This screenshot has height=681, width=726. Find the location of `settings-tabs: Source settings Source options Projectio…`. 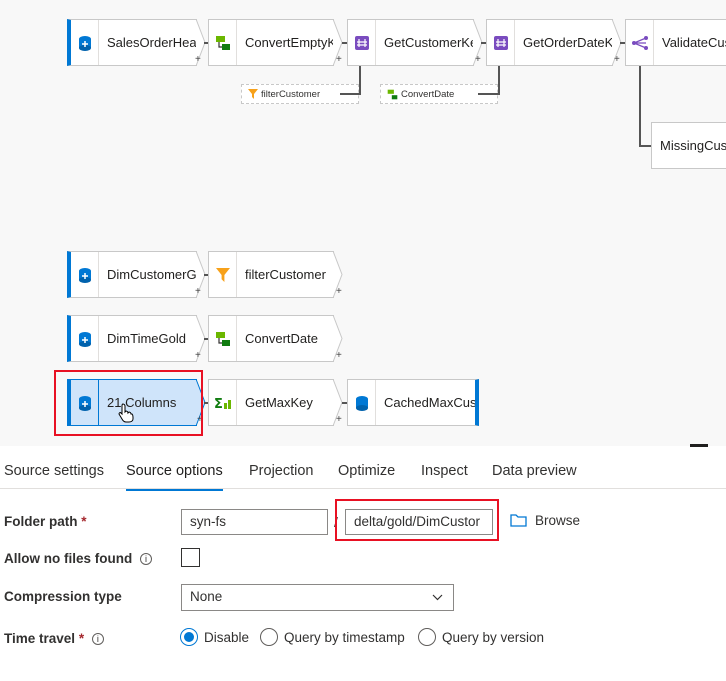

settings-tabs: Source settings Source options Projectio… is located at coordinates (363, 473).